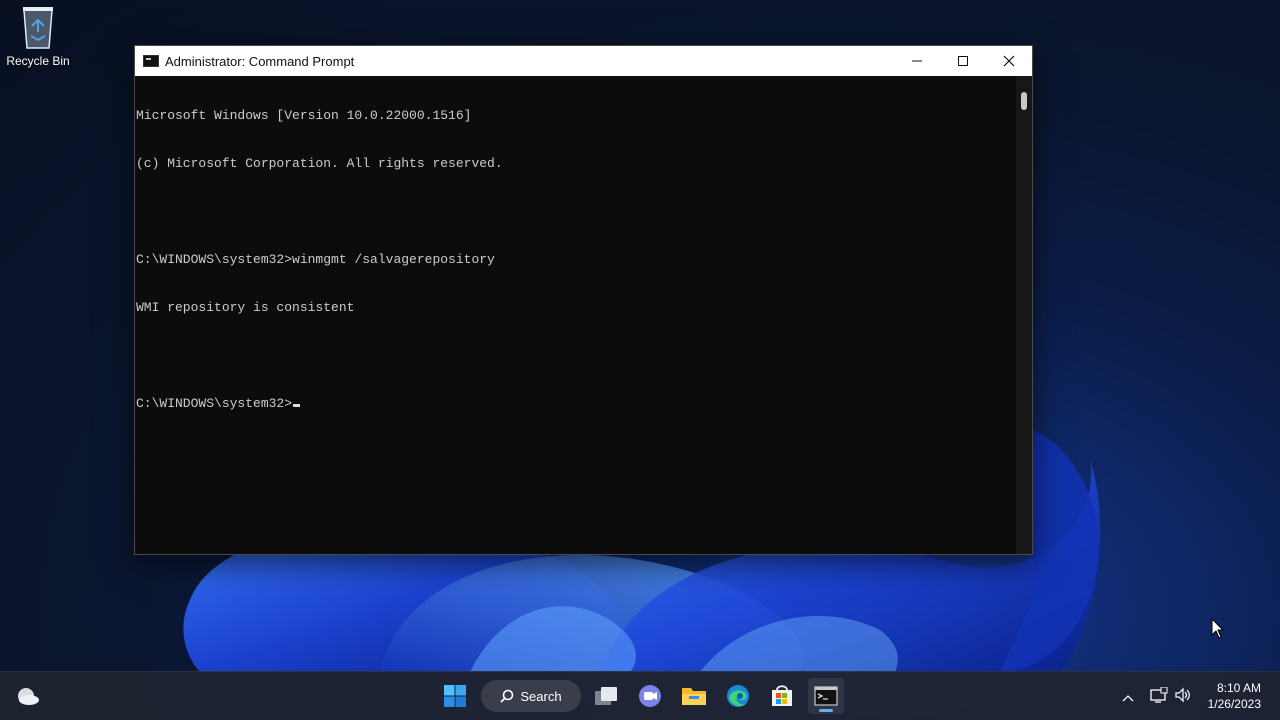 This screenshot has width=1280, height=720. I want to click on recycle-bin-label: Recycle Bin, so click(38, 61).